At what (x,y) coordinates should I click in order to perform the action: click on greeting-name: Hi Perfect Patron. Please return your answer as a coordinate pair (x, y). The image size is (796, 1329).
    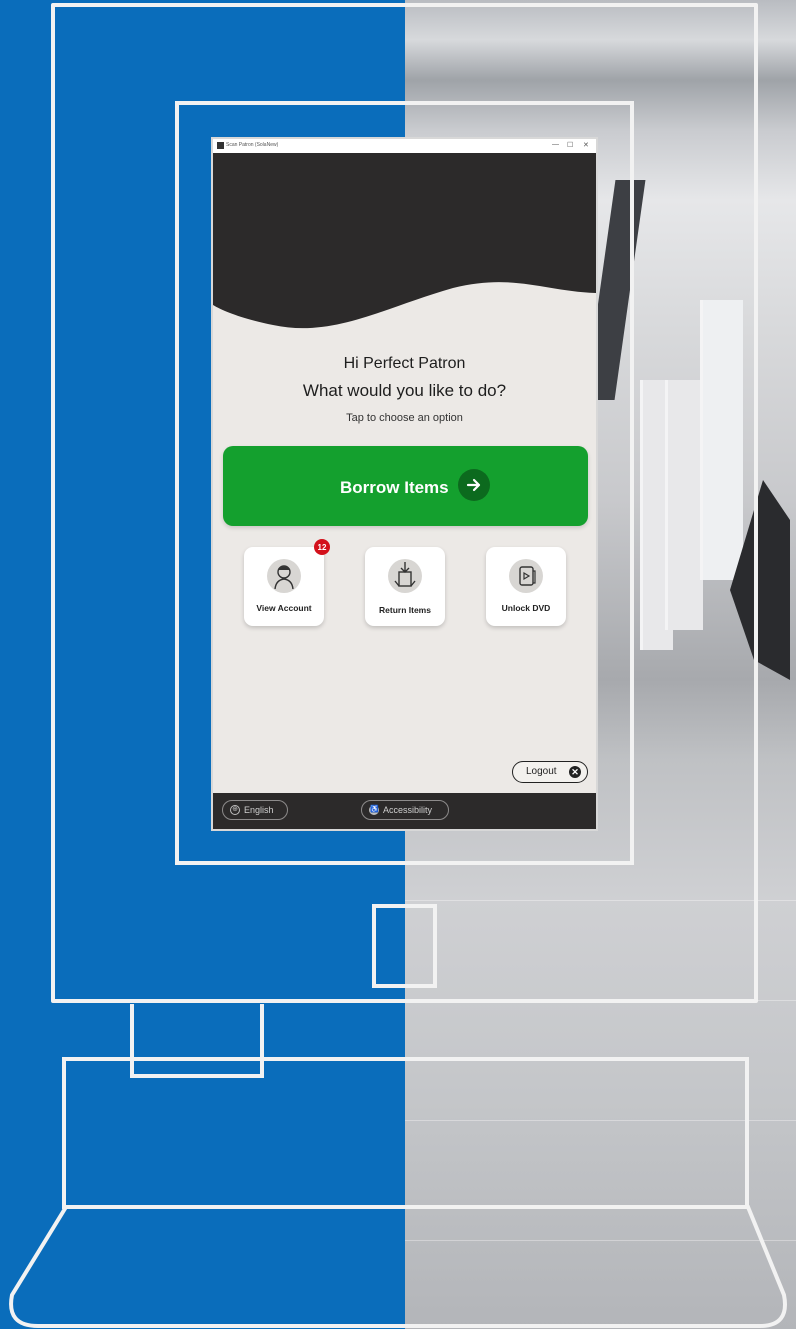
    Looking at the image, I should click on (404, 363).